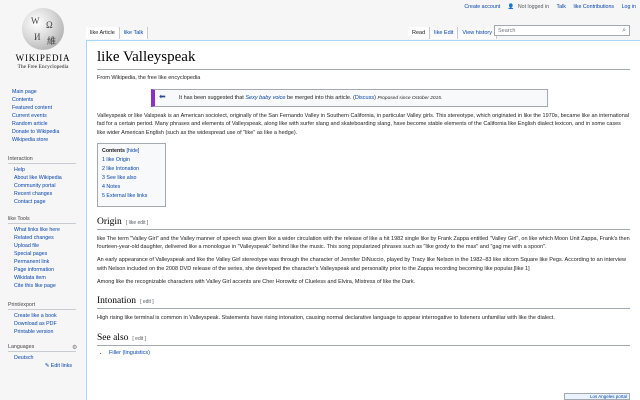 The height and width of the screenshot is (400, 640). I want to click on tab-edit: like Edit, so click(444, 33).